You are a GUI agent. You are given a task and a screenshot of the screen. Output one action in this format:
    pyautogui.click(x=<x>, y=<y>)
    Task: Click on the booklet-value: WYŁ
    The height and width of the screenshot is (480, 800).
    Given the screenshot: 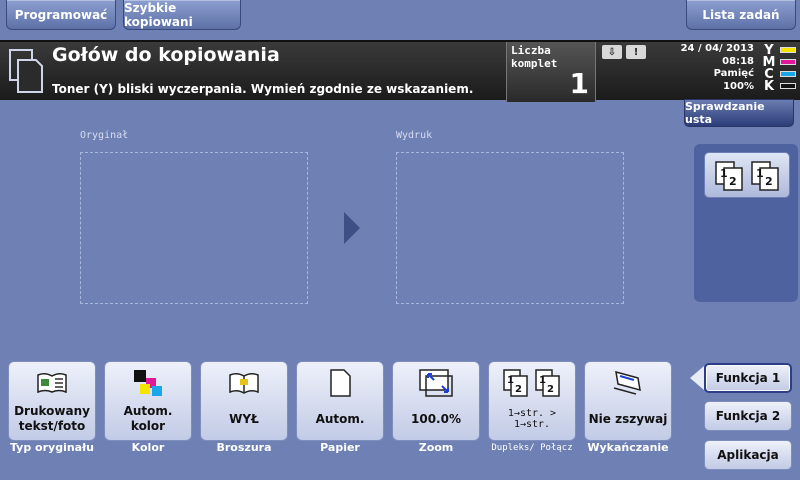 What is the action you would take?
    pyautogui.click(x=244, y=418)
    